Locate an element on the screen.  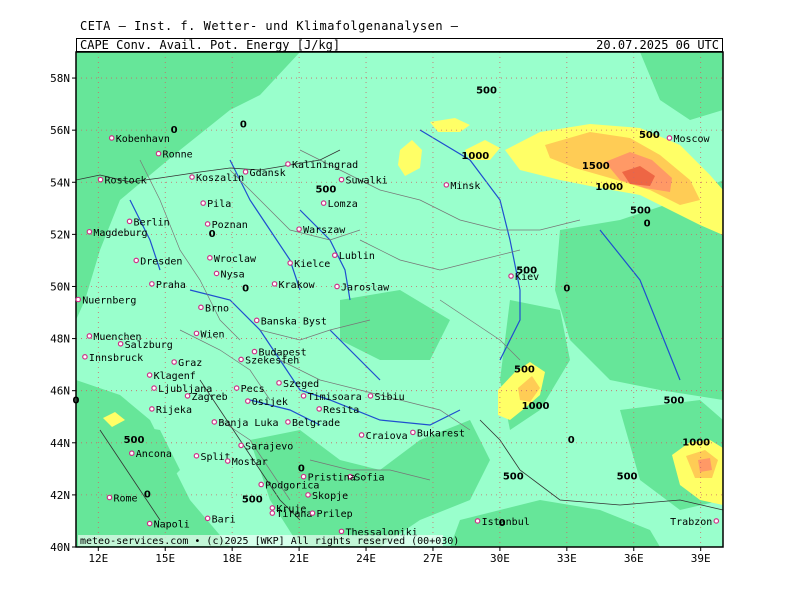
city-label: Ancona is located at coordinates (154, 454).